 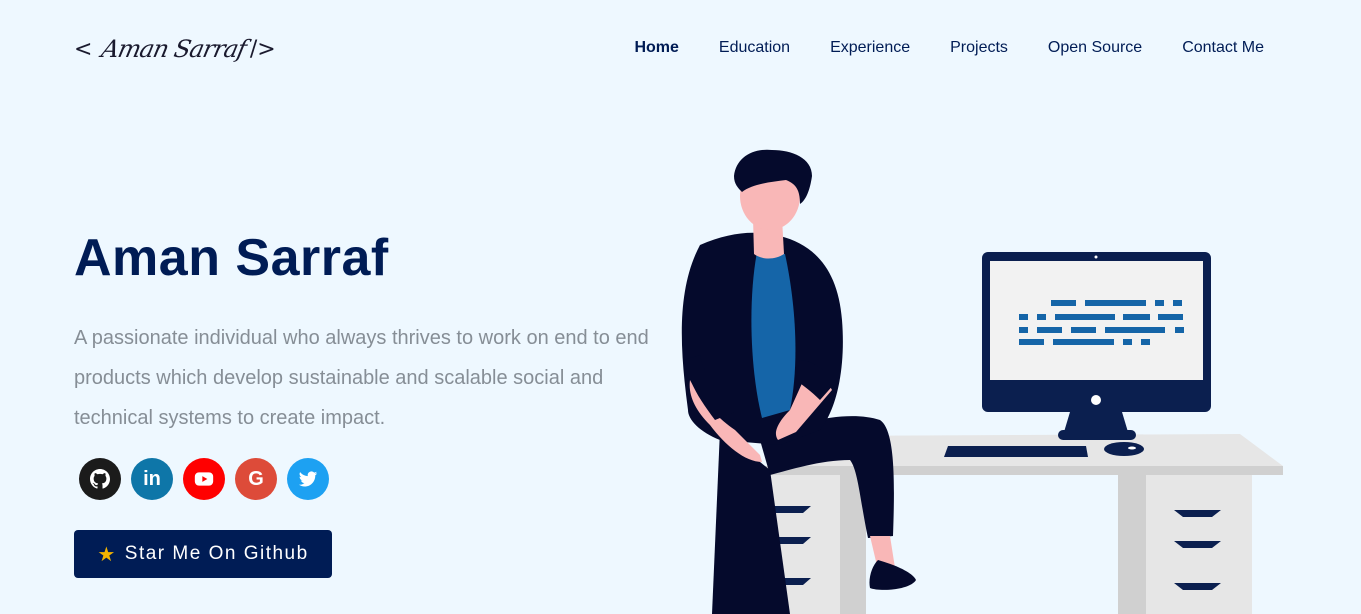 What do you see at coordinates (1124, 449) in the screenshot?
I see `mouse` at bounding box center [1124, 449].